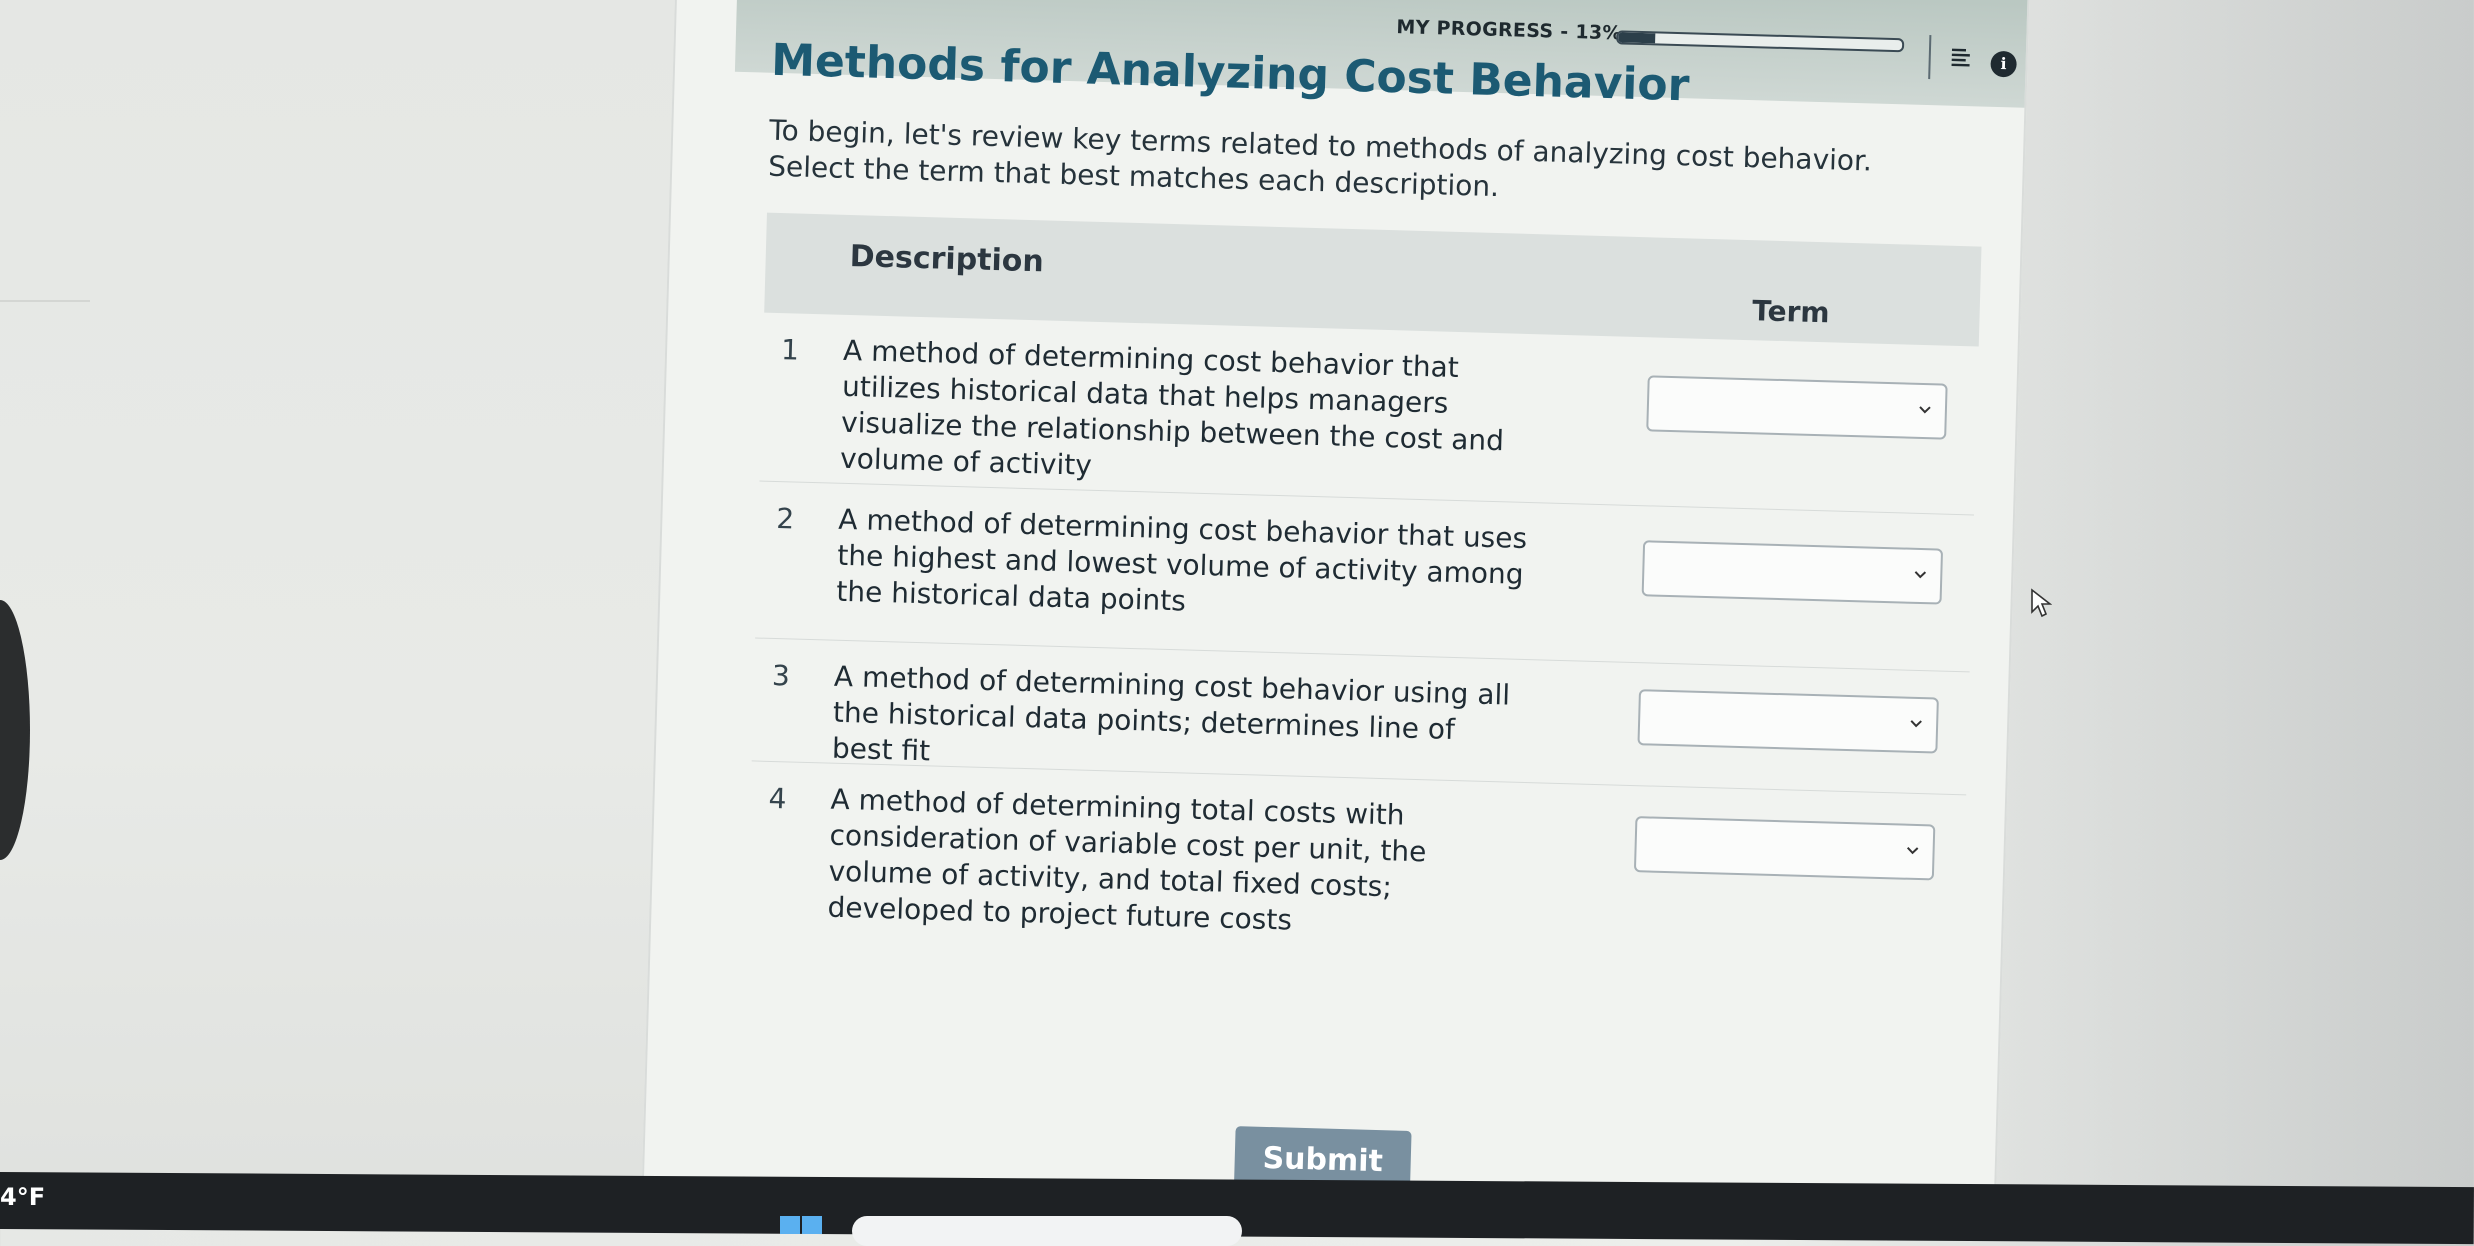  I want to click on taskbar-search, so click(1047, 1231).